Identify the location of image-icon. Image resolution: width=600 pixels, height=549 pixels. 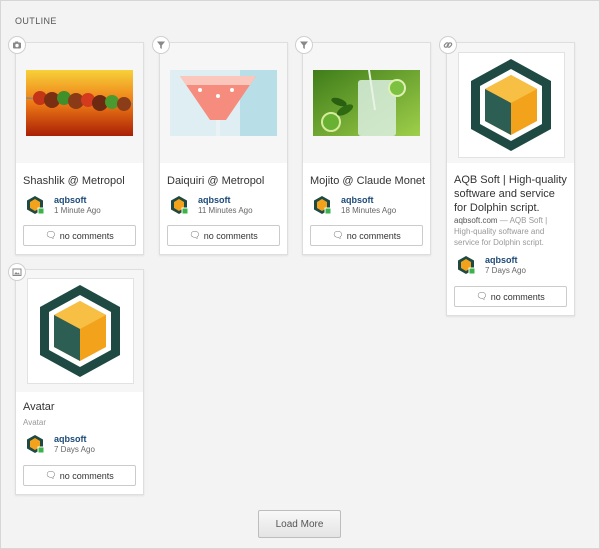
(17, 272).